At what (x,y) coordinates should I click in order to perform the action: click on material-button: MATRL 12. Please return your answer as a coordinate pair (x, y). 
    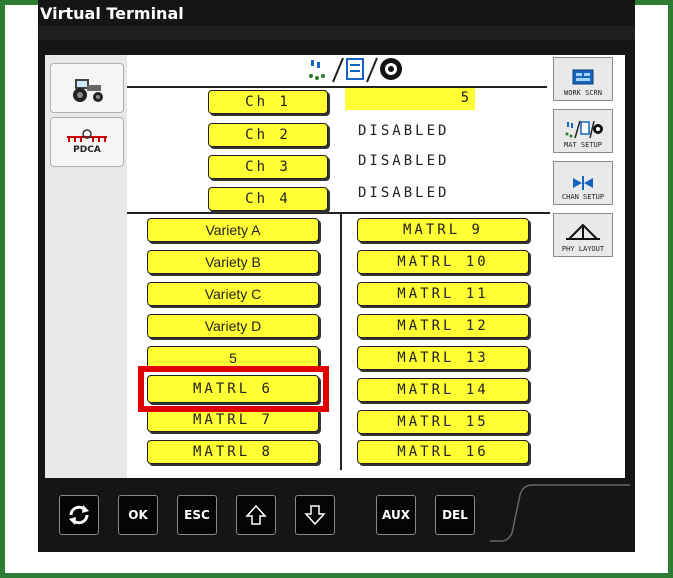
    Looking at the image, I should click on (443, 326).